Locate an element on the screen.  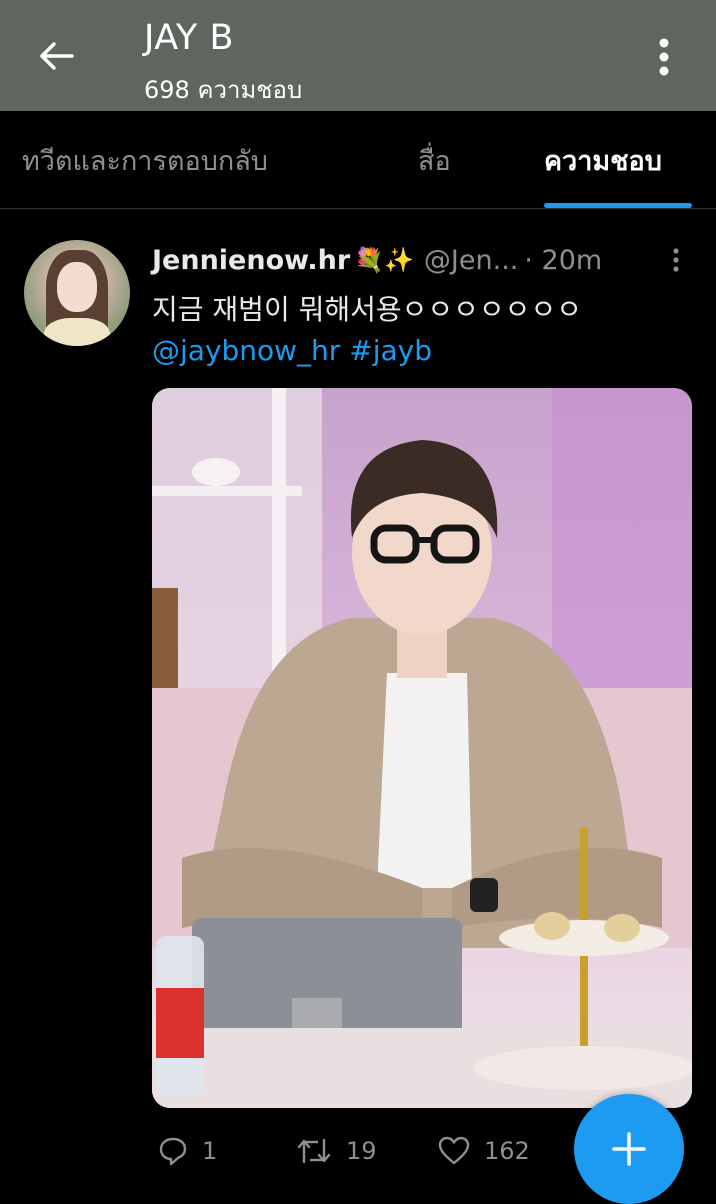
tweet-text: 지금 재범이 뭐해서용ㅇㅇㅇㅇㅇㅇㅇ is located at coordinates (367, 309).